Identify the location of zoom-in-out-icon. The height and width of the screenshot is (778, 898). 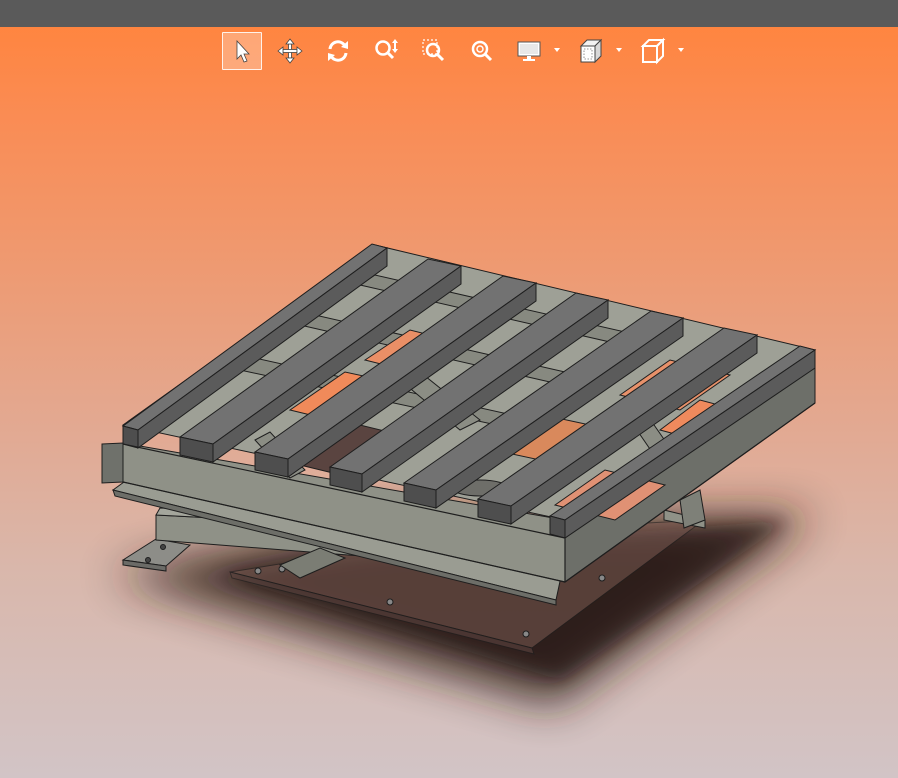
(386, 49).